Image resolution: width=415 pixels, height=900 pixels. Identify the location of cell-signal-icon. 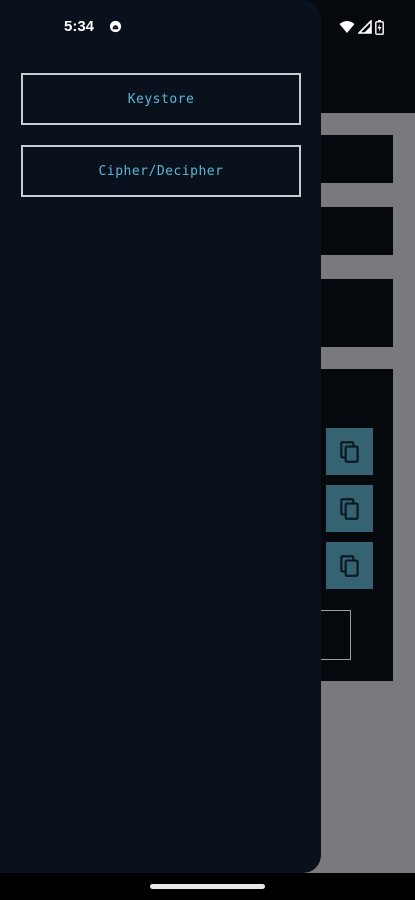
(365, 27).